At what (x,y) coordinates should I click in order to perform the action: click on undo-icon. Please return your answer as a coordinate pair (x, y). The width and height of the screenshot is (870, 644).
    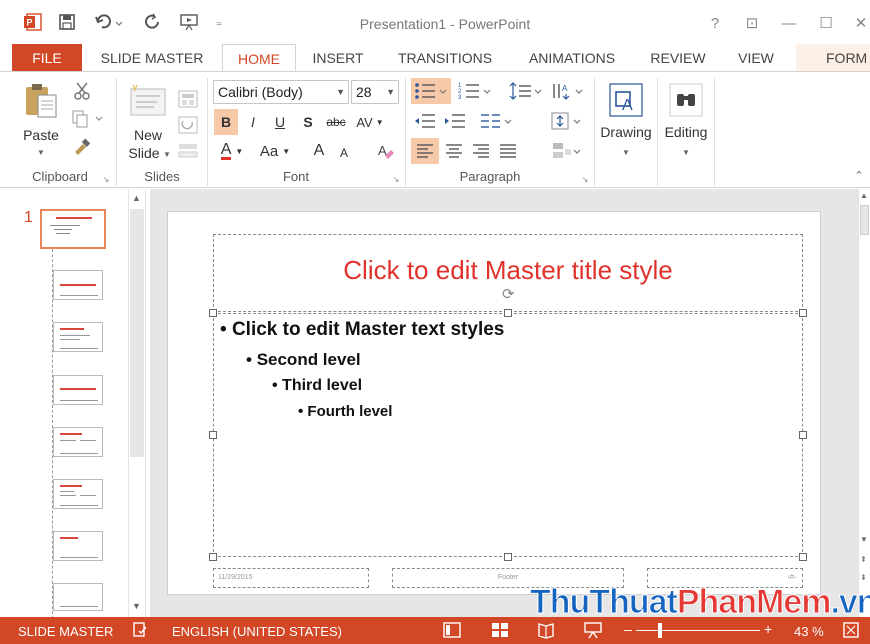
    Looking at the image, I should click on (109, 22).